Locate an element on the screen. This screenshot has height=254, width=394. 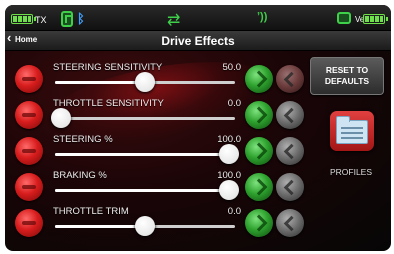
signal-icon: ʼ)) is located at coordinates (262, 17).